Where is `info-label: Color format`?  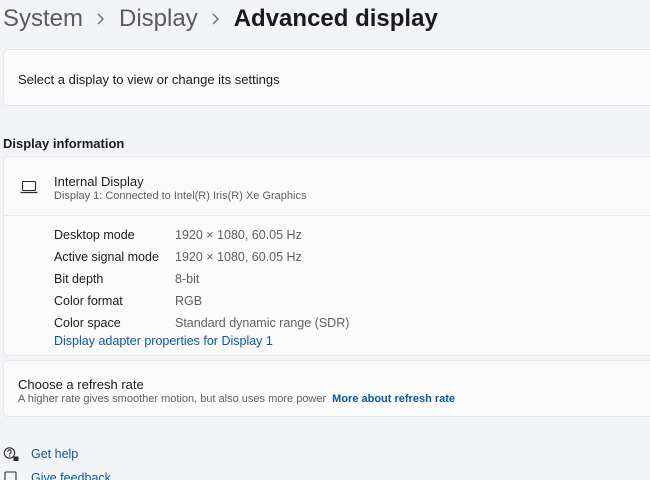 info-label: Color format is located at coordinates (88, 301).